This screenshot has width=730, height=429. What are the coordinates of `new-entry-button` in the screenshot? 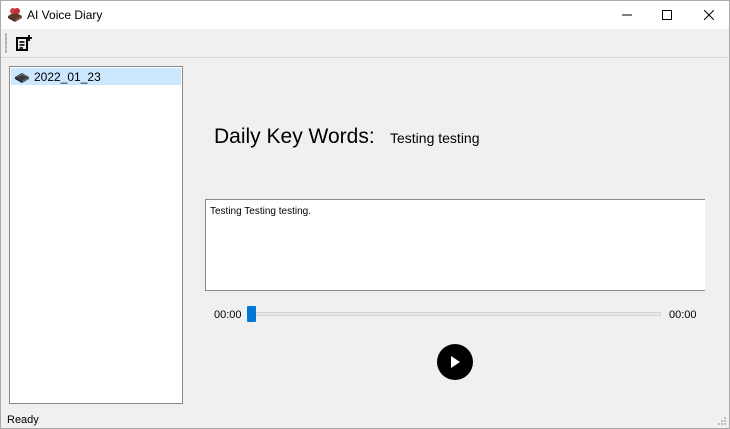 It's located at (24, 43).